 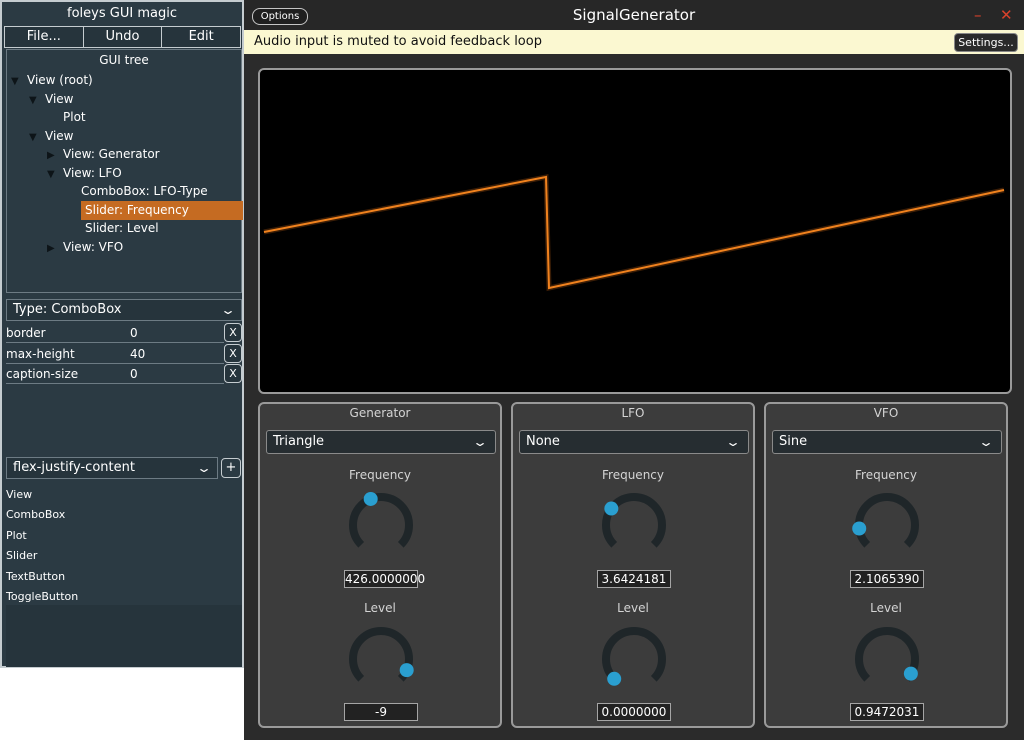 I want to click on add-property-button: +, so click(x=231, y=468).